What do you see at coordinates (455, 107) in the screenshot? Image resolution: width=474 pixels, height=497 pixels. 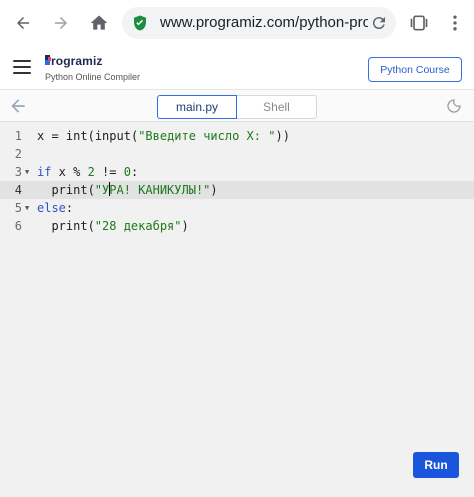 I see `moon-icon` at bounding box center [455, 107].